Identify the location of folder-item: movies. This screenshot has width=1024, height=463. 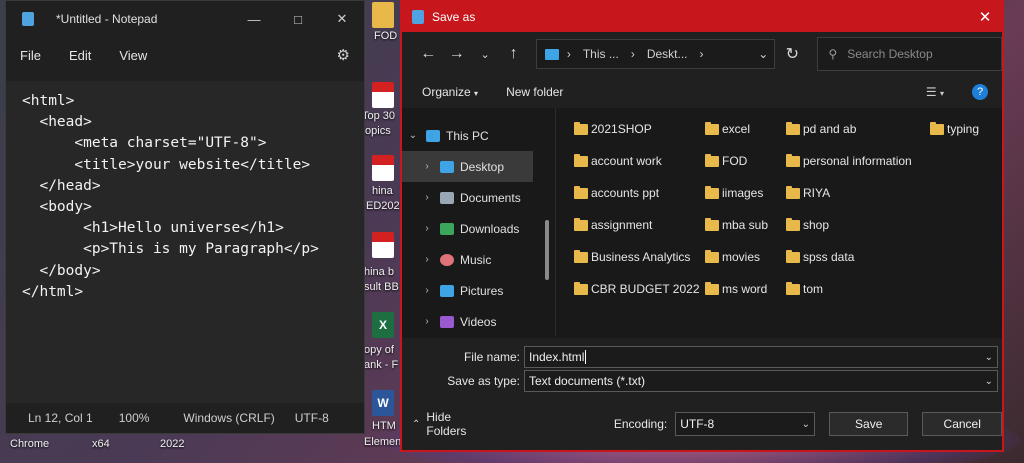
(732, 256).